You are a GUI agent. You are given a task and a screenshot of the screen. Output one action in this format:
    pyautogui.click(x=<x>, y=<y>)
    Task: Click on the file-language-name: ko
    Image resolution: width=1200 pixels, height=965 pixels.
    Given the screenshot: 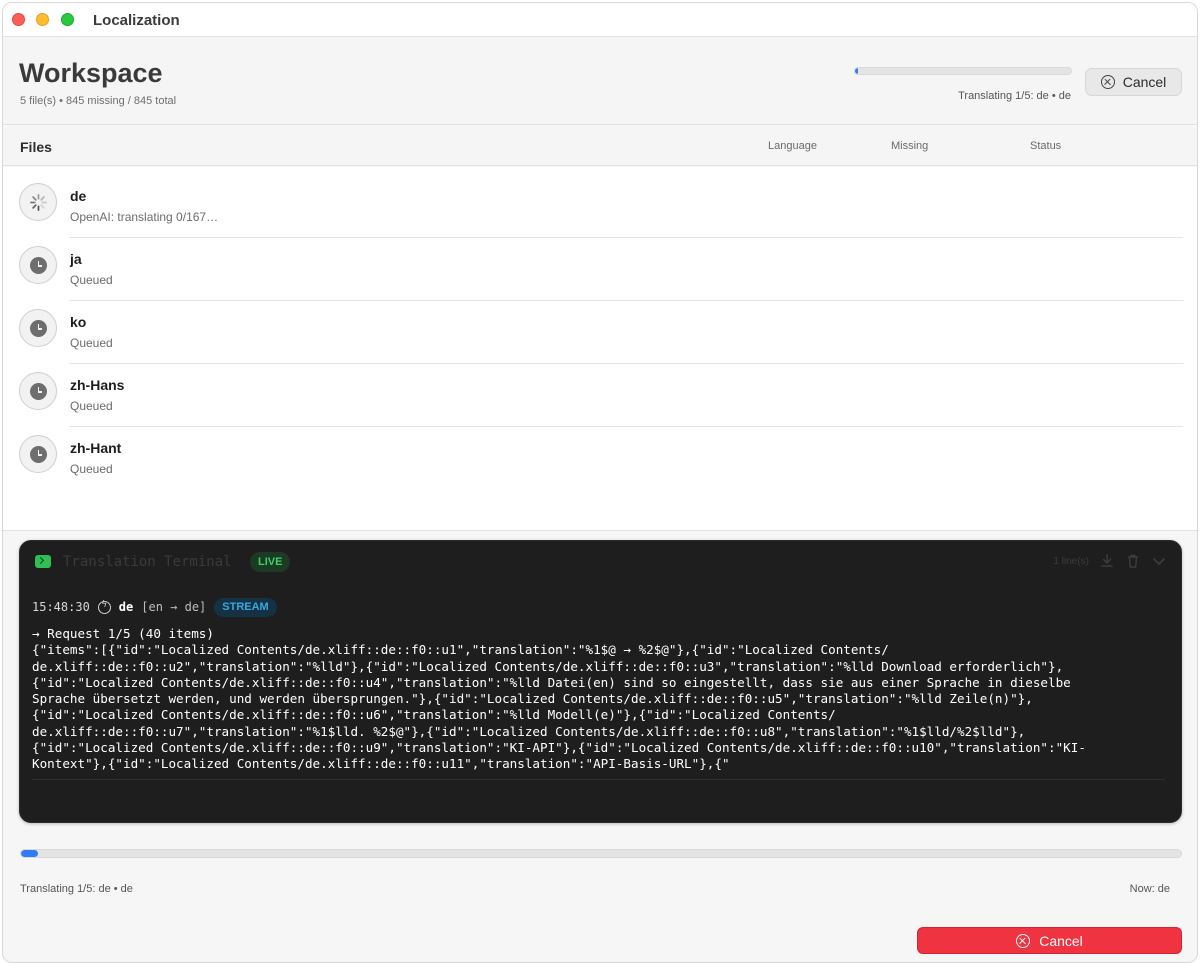 What is the action you would take?
    pyautogui.click(x=78, y=322)
    